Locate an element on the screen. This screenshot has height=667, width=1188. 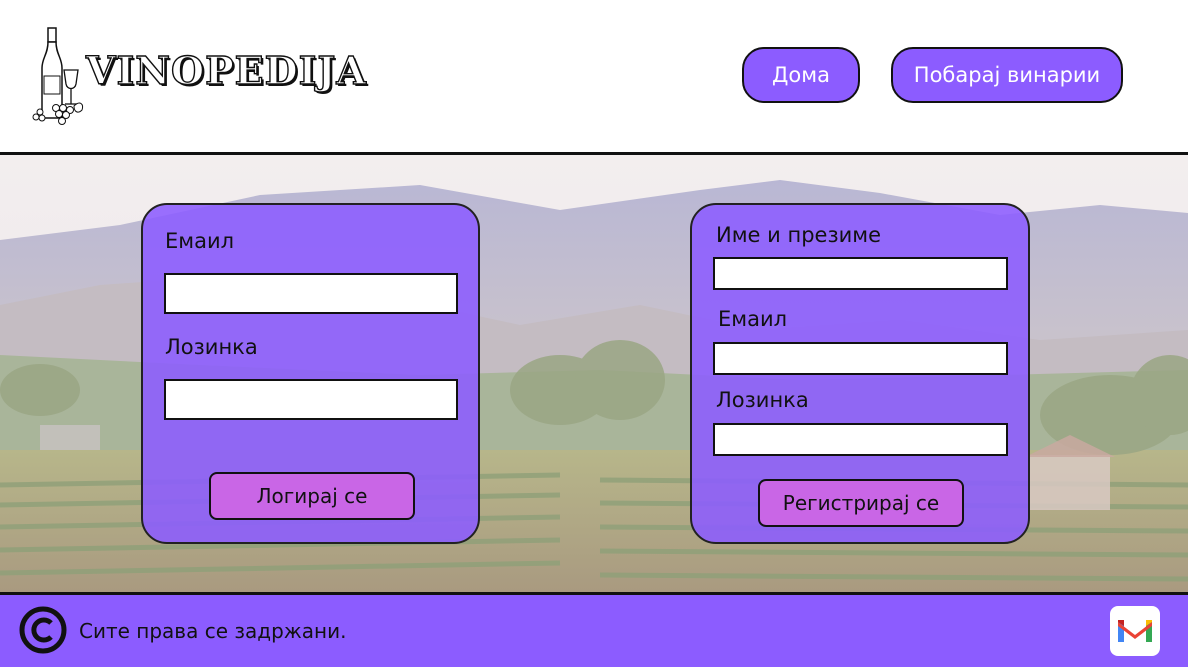
login-email-input is located at coordinates (311, 293).